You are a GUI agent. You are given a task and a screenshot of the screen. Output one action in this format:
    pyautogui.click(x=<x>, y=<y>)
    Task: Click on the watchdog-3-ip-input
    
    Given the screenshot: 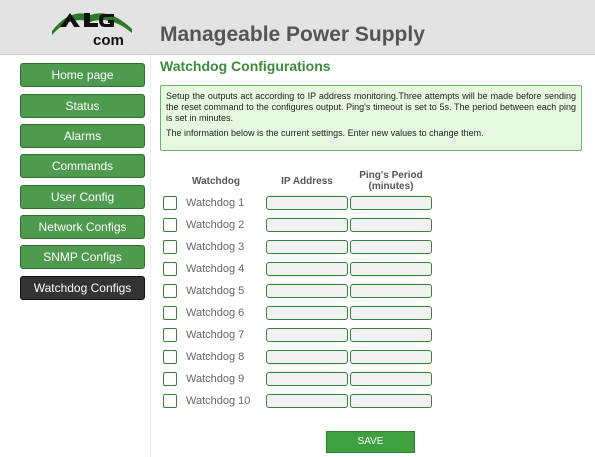 What is the action you would take?
    pyautogui.click(x=307, y=247)
    